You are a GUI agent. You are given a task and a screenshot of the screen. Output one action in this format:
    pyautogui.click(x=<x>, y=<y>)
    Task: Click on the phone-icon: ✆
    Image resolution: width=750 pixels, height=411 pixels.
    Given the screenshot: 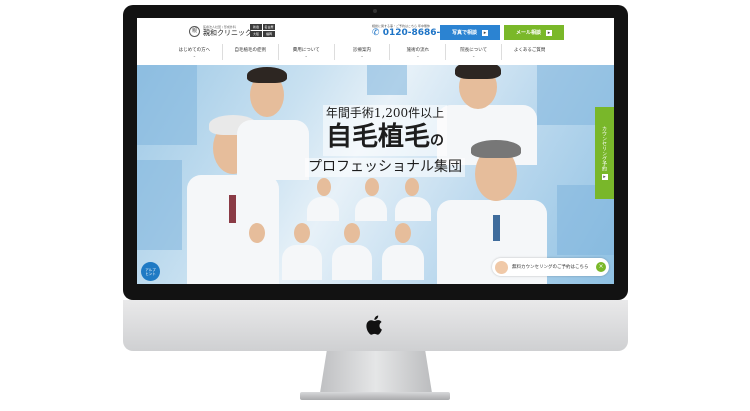 What is the action you would take?
    pyautogui.click(x=376, y=33)
    